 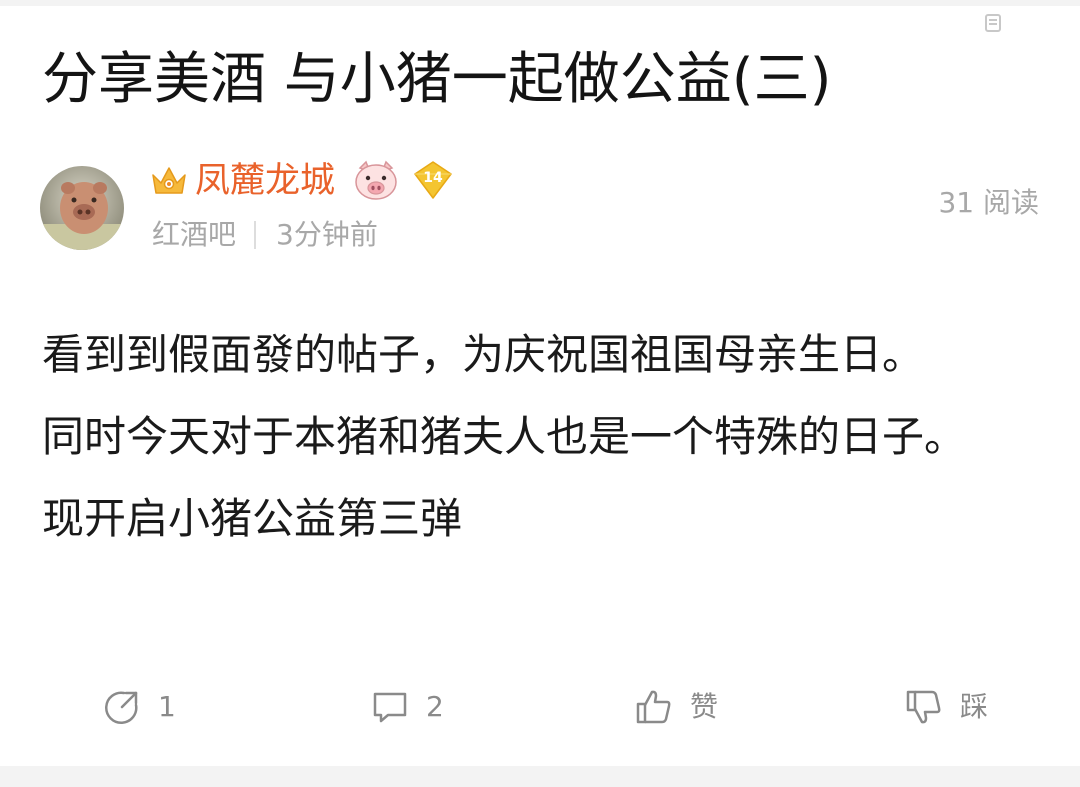 What do you see at coordinates (265, 235) in the screenshot?
I see `post-meta: 红酒吧 3分钟前` at bounding box center [265, 235].